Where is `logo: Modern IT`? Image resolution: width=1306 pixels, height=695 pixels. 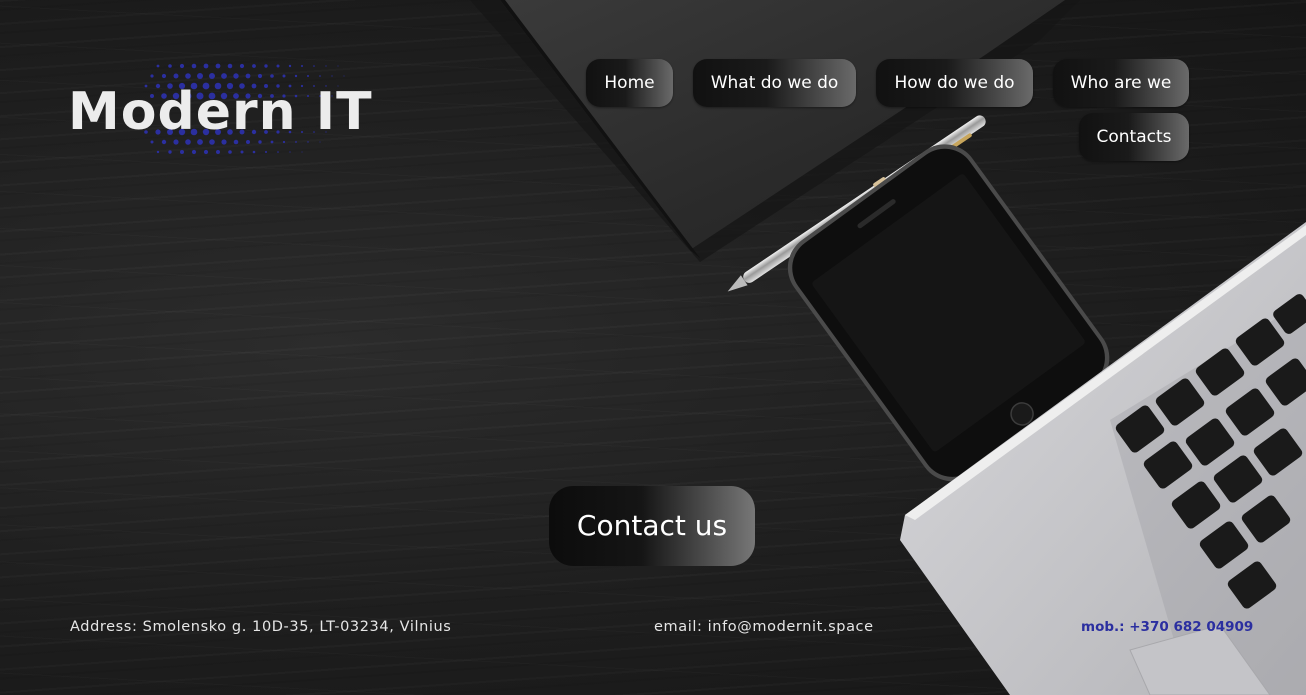
logo: Modern IT is located at coordinates (220, 110).